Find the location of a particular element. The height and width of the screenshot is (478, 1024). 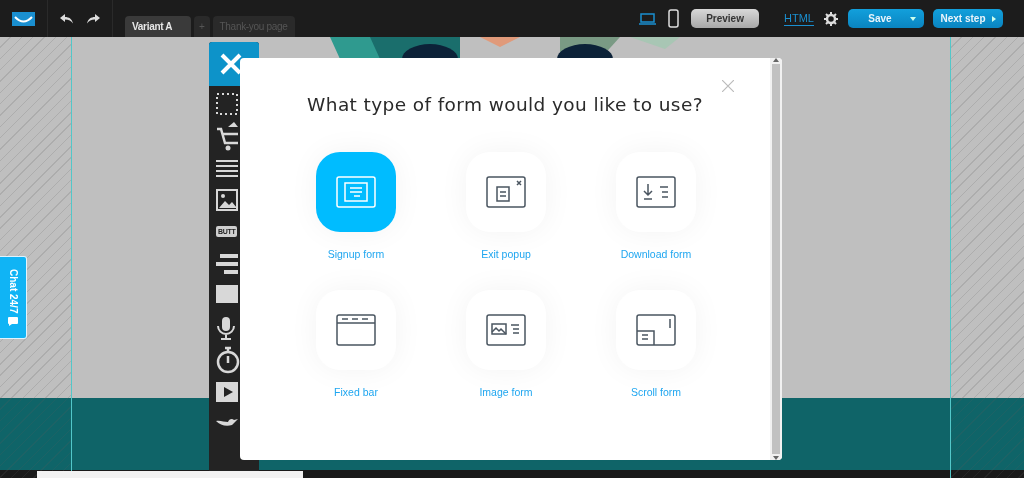

cart-icon is located at coordinates (227, 135).